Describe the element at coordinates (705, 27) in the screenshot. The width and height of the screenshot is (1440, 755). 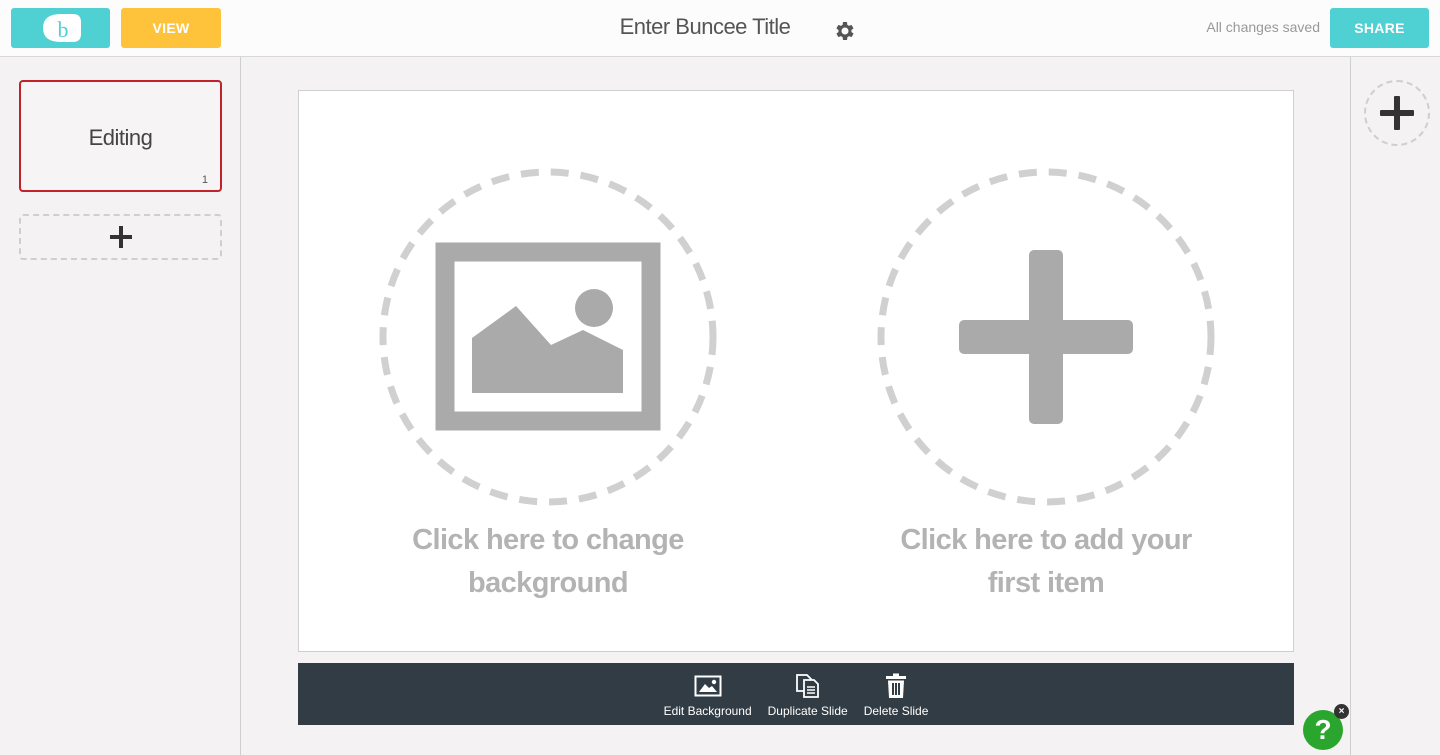
I see `presentation-title: Enter Buncee Title` at that location.